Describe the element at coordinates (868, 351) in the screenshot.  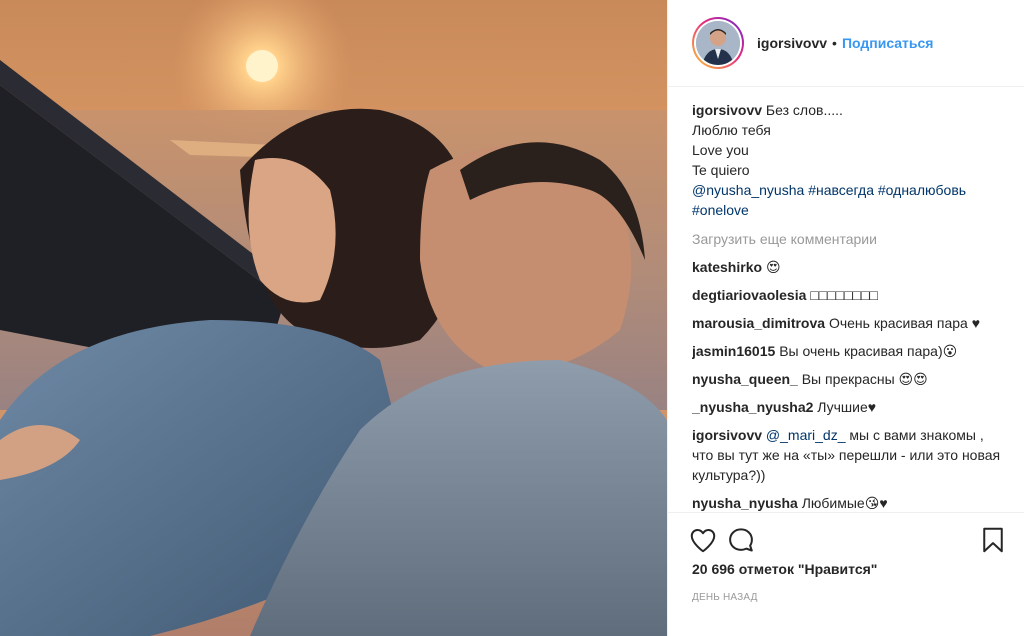
I see `comment-text: Вы очень красивая пара)😮` at that location.